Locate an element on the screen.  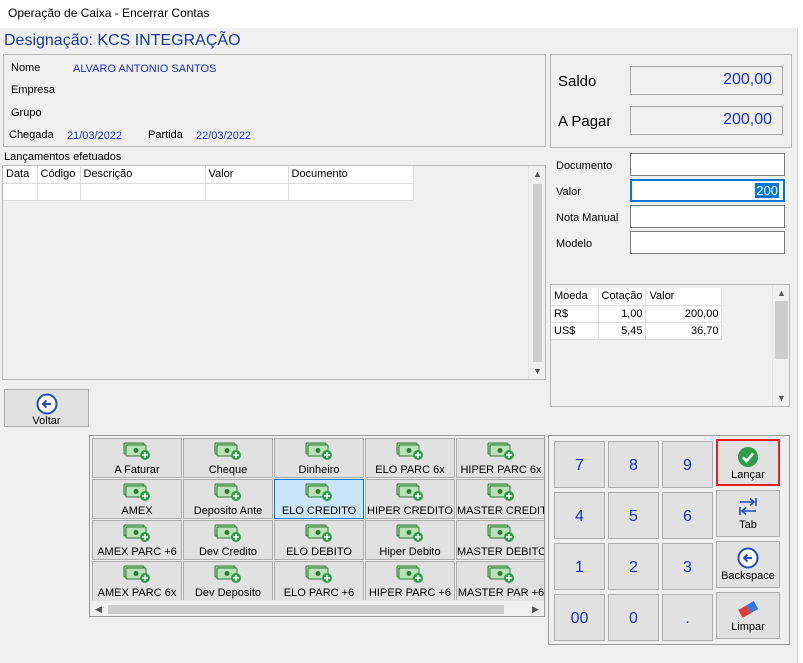
saldo-value: 200,00 is located at coordinates (747, 79).